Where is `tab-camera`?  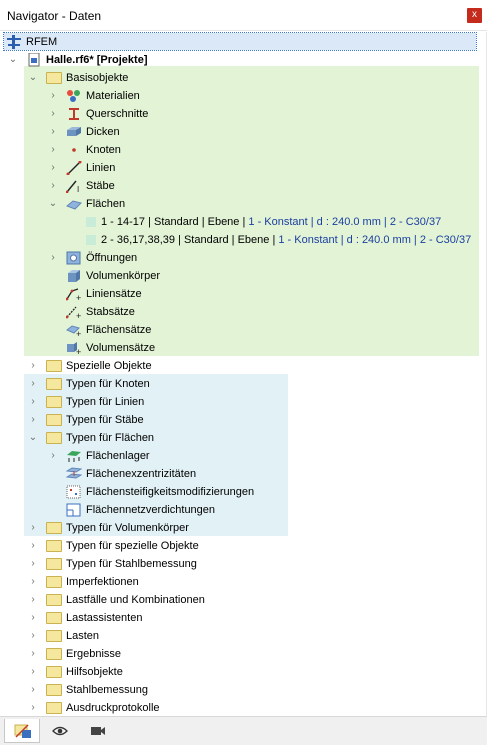 tab-camera is located at coordinates (98, 731).